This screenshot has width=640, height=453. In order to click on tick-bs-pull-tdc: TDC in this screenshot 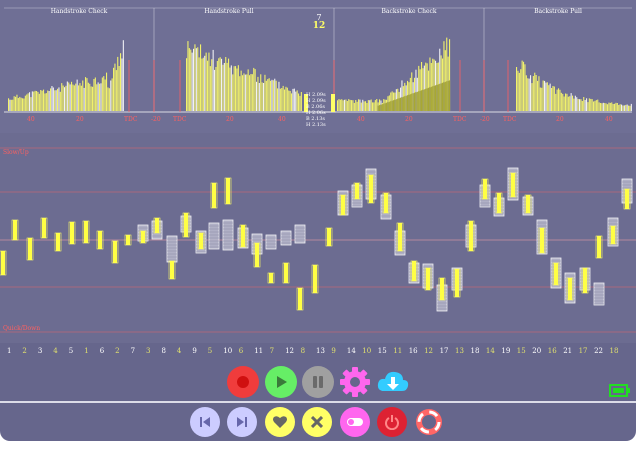, I will do `click(510, 119)`.